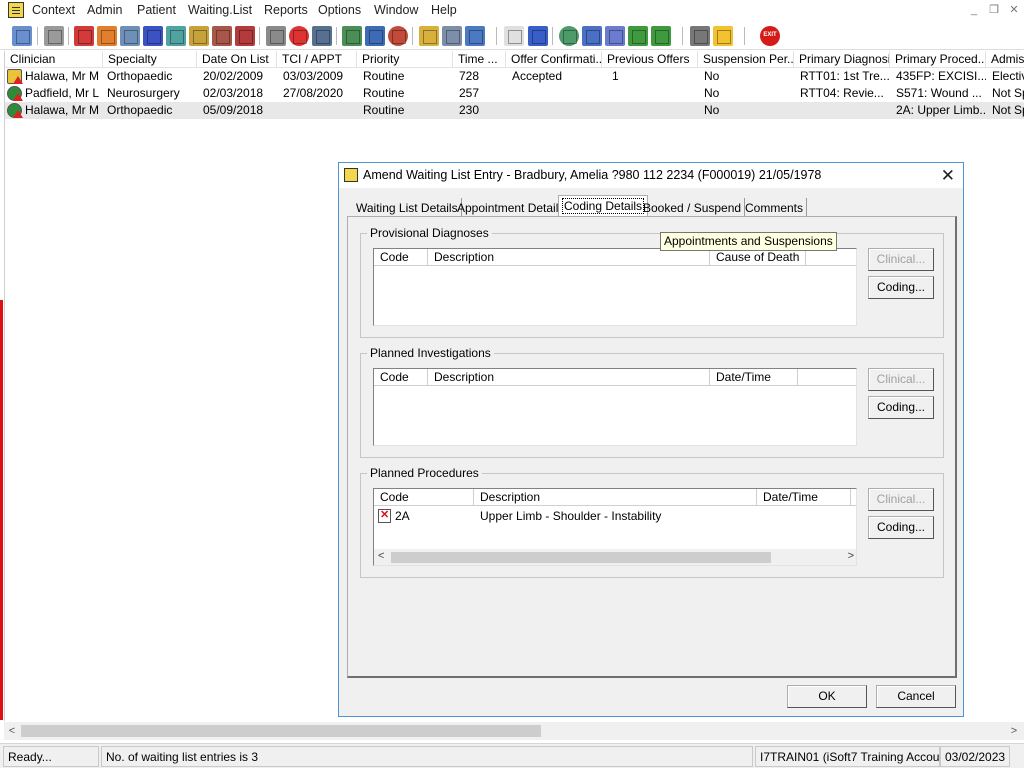  What do you see at coordinates (176, 36) in the screenshot?
I see `person-icon` at bounding box center [176, 36].